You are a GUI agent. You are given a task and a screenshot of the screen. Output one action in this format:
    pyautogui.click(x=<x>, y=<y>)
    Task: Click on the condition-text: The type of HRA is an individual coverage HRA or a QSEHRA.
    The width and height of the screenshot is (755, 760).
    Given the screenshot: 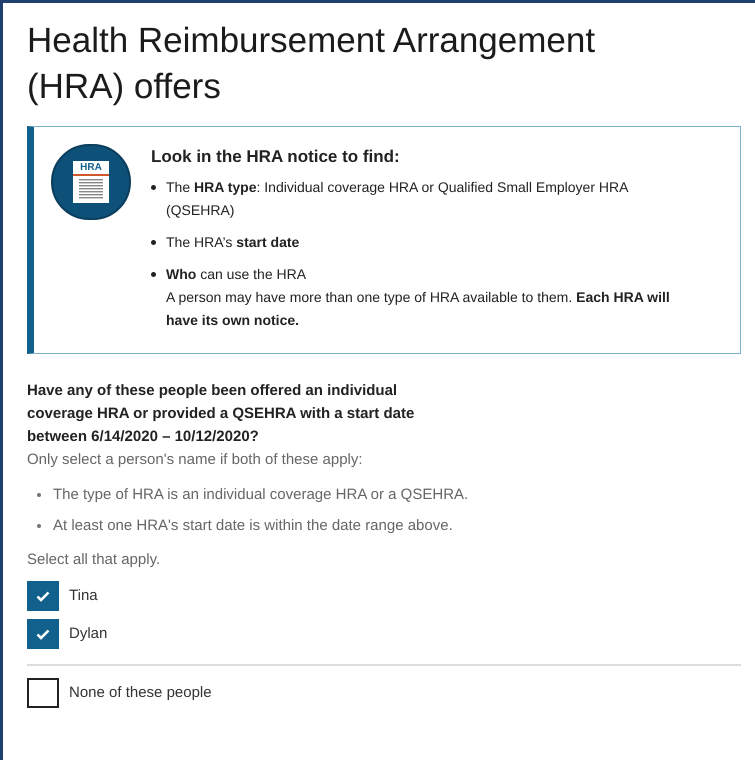 What is the action you would take?
    pyautogui.click(x=260, y=494)
    